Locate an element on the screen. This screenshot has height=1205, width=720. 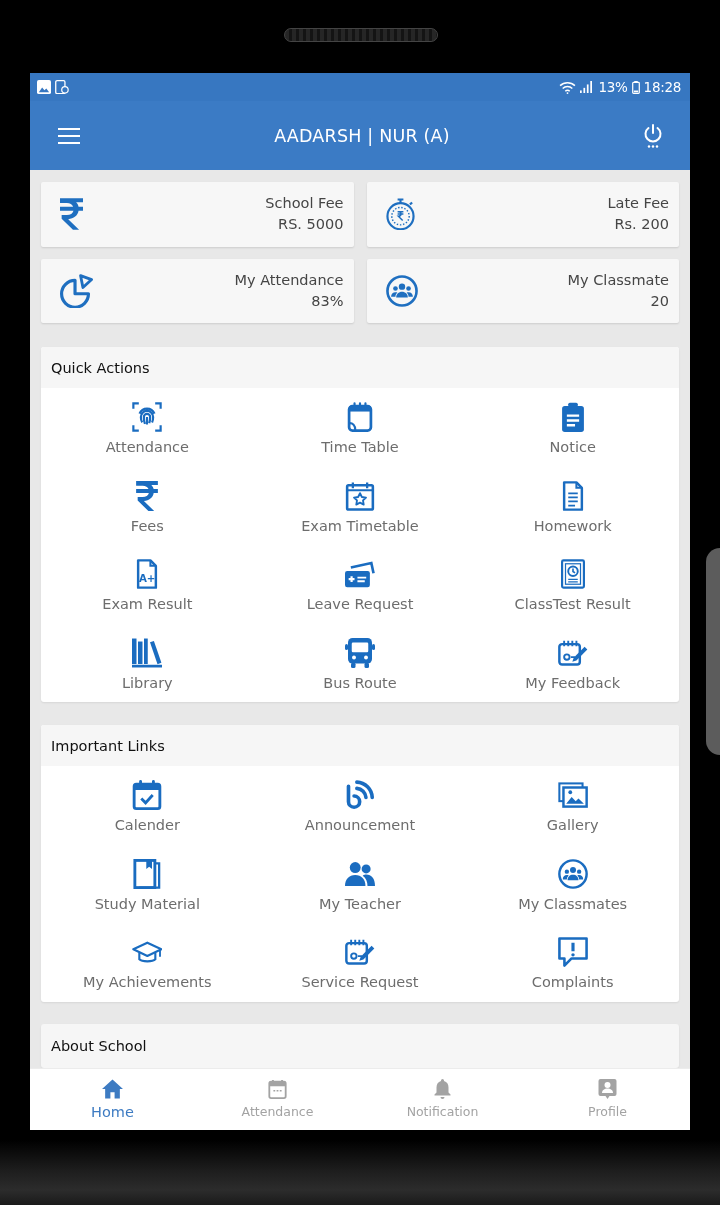
shortcut-button: Study Material is located at coordinates (147, 883).